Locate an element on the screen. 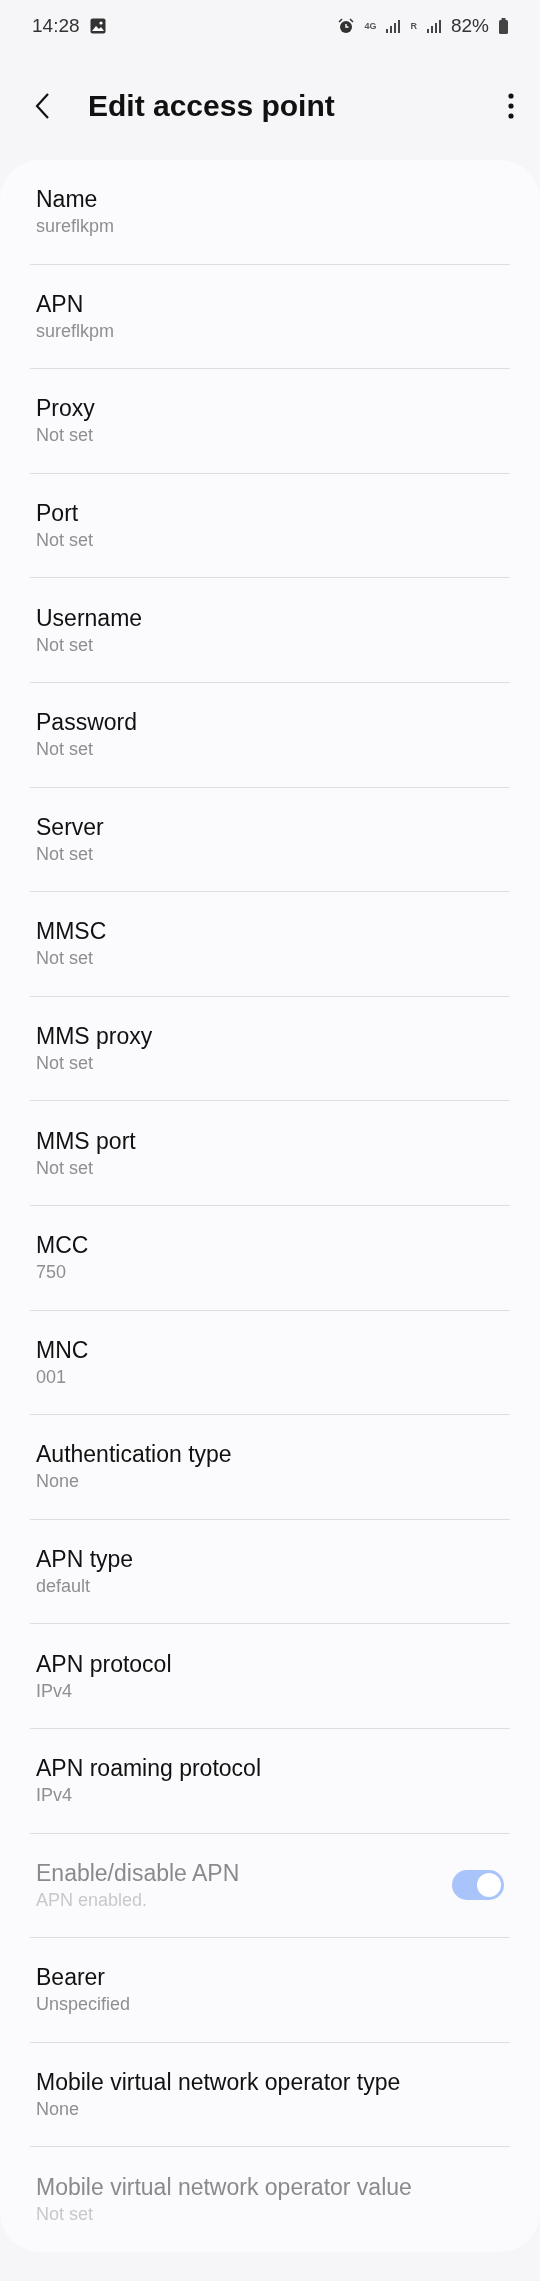 The image size is (540, 2281). setting-value: default is located at coordinates (64, 1586).